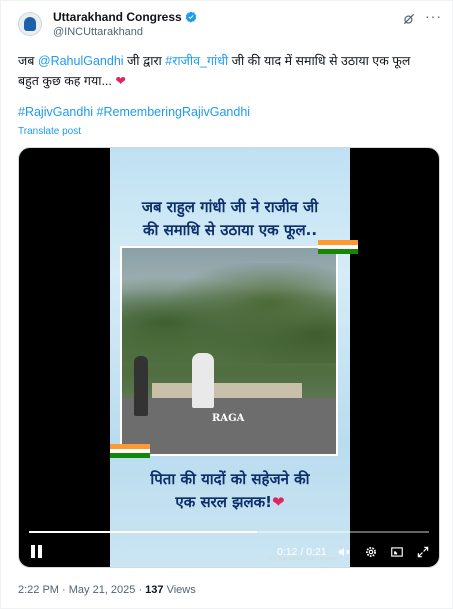 The height and width of the screenshot is (609, 453). What do you see at coordinates (229, 426) in the screenshot?
I see `ground` at bounding box center [229, 426].